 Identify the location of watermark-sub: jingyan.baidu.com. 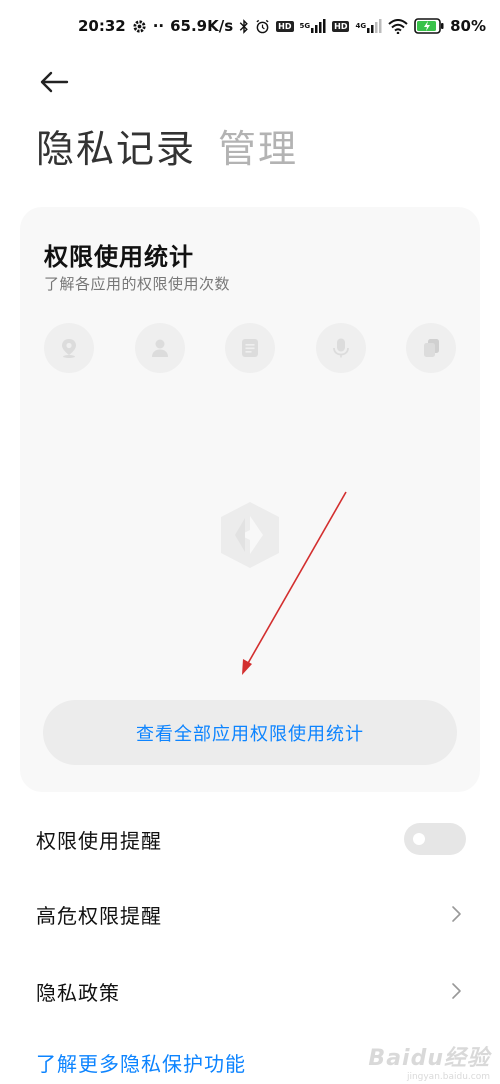
(448, 1077).